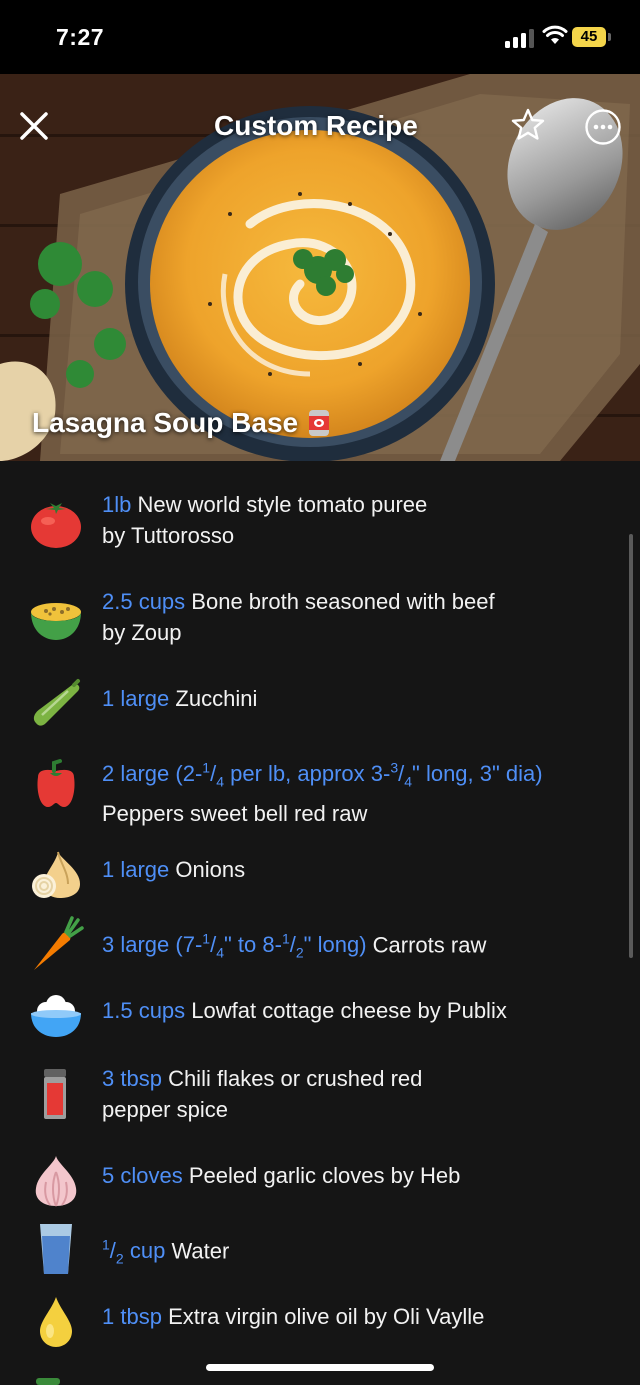 Image resolution: width=640 pixels, height=1385 pixels. I want to click on ingredient-name: New world style tomato puree, so click(282, 504).